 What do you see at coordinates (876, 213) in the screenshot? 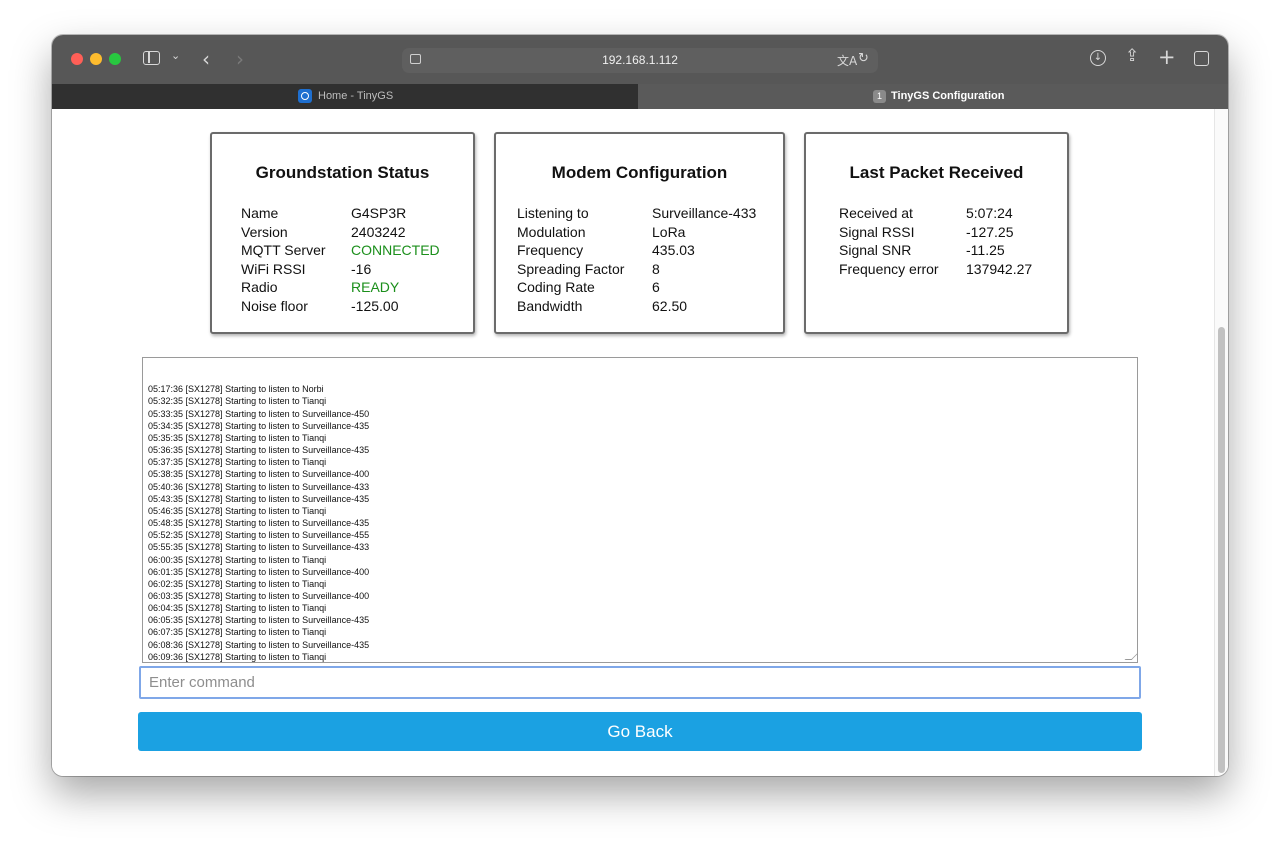
I see `row-label: Received at` at bounding box center [876, 213].